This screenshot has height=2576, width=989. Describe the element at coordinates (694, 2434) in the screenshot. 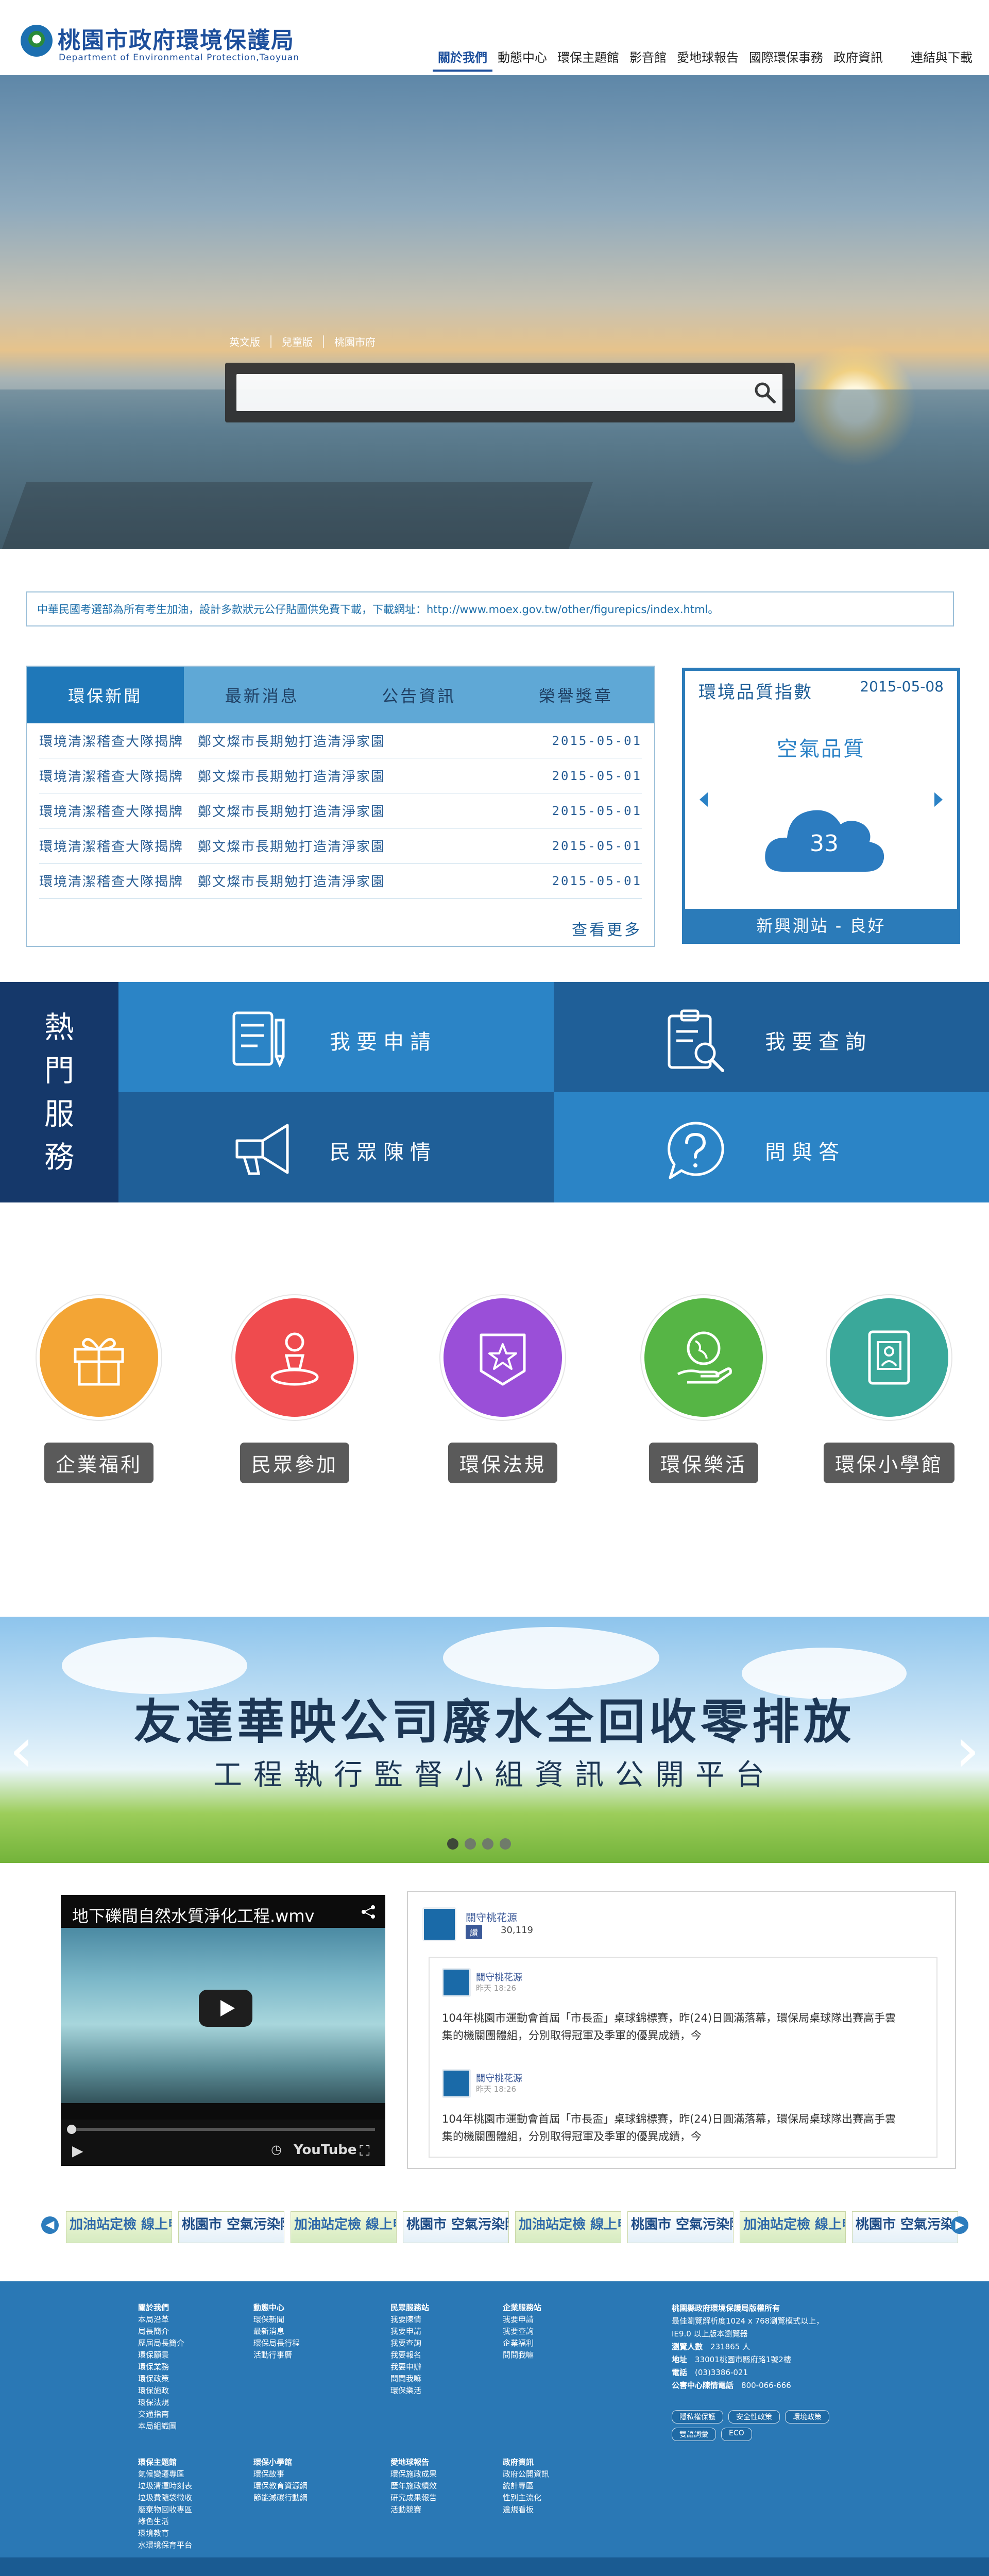

I see `glossary-button: 雙語詞彙` at that location.